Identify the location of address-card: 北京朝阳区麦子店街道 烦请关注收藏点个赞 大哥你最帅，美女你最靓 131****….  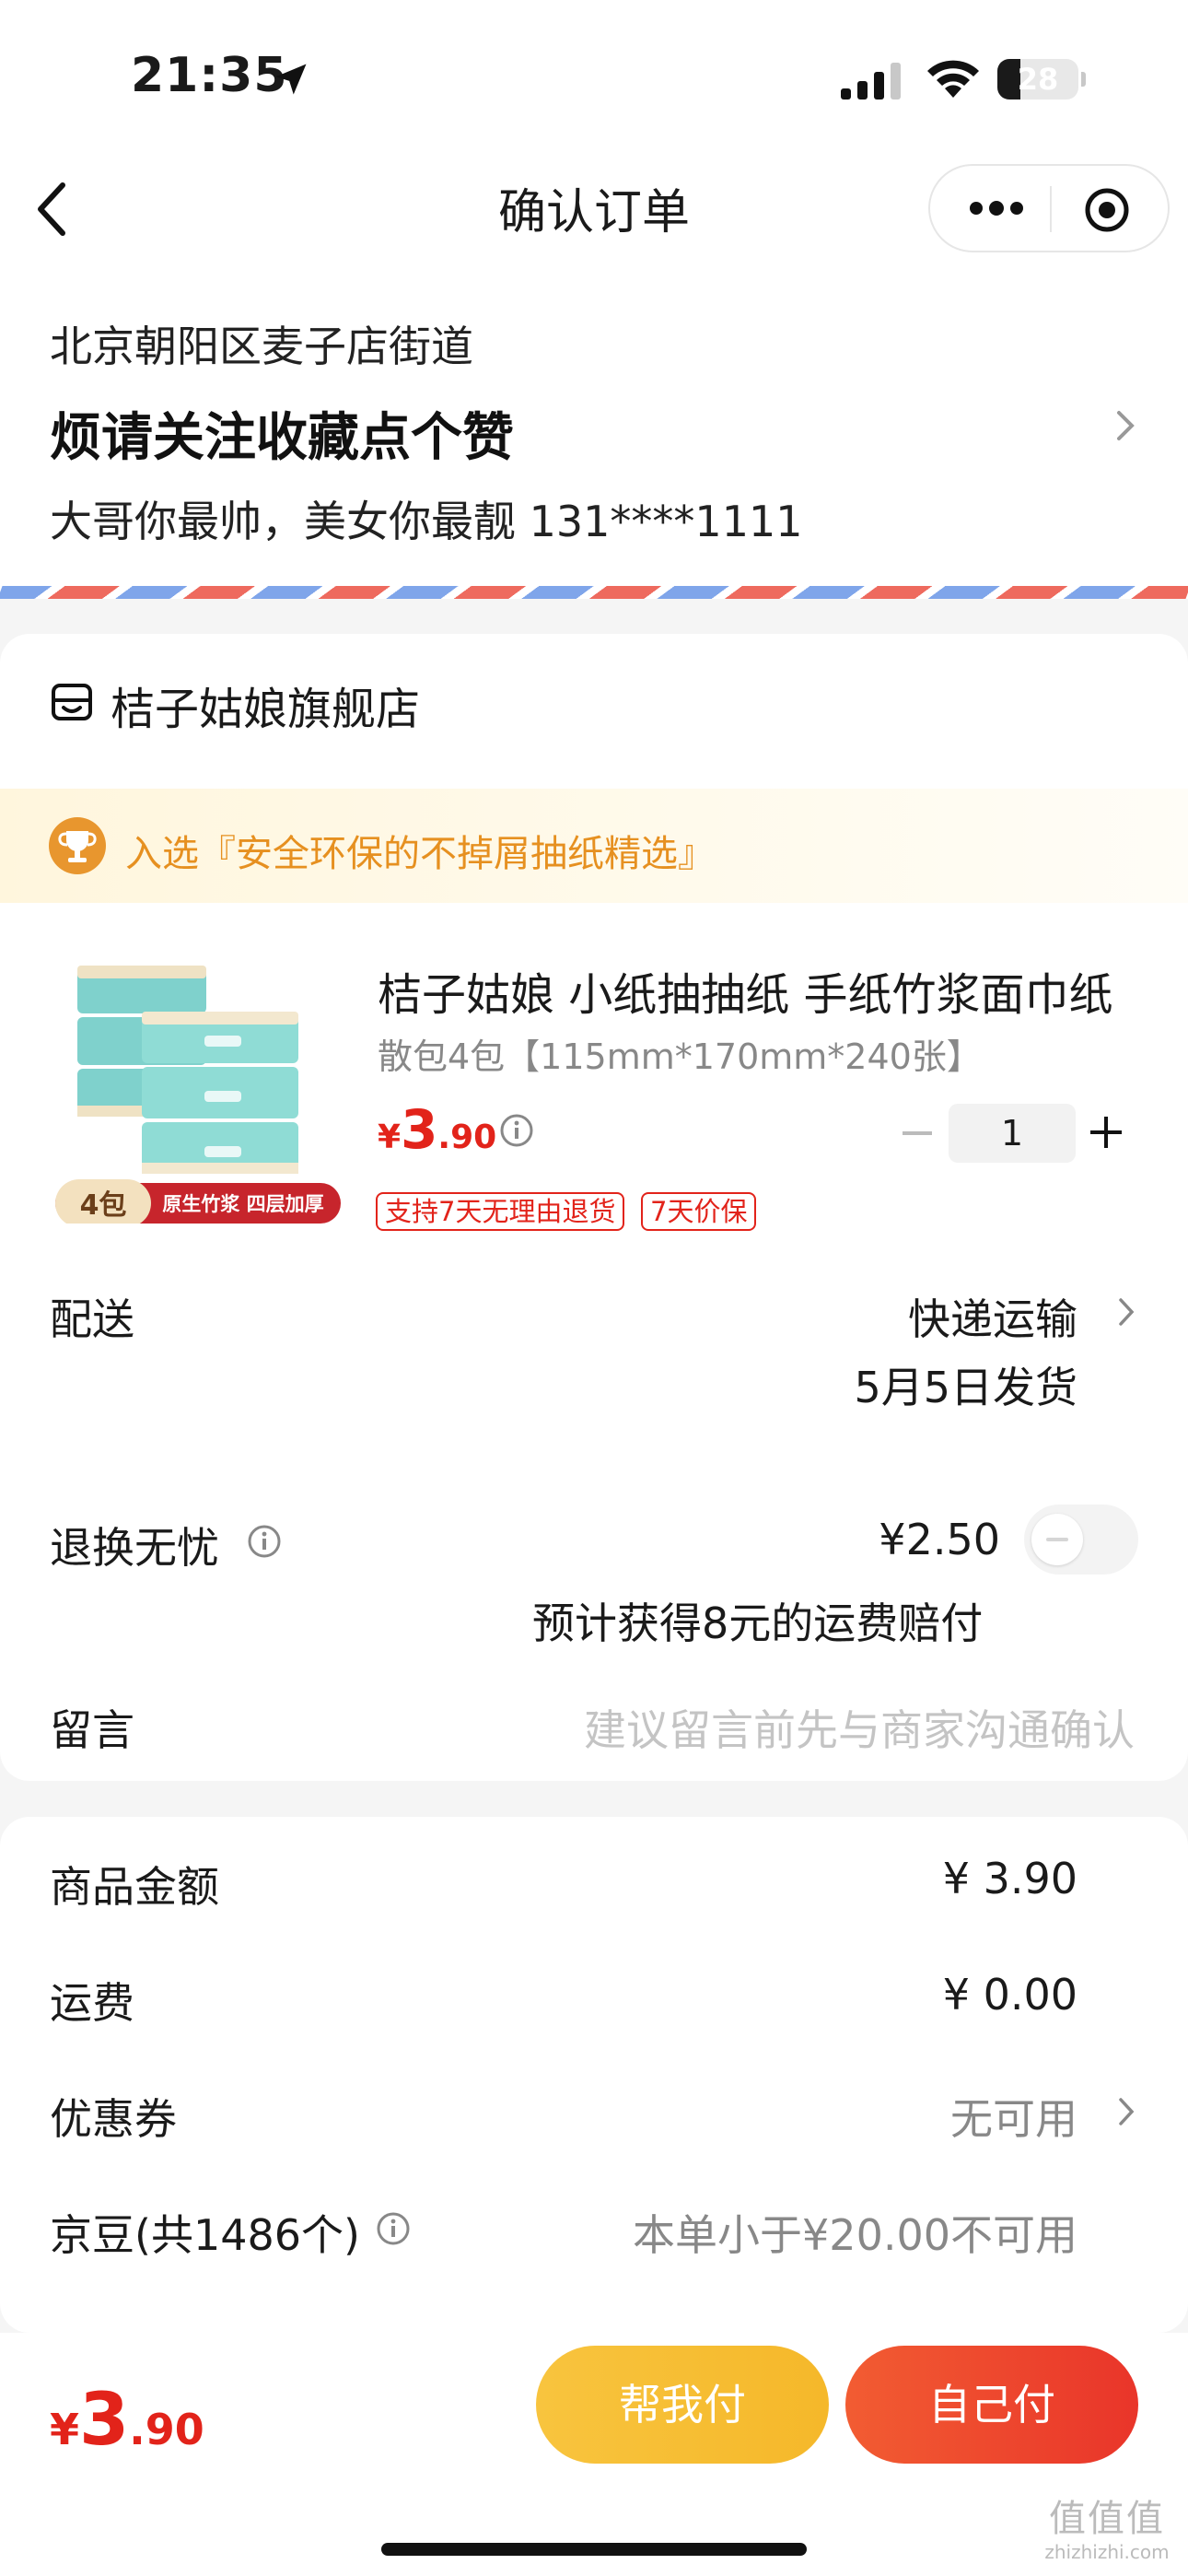
(594, 447).